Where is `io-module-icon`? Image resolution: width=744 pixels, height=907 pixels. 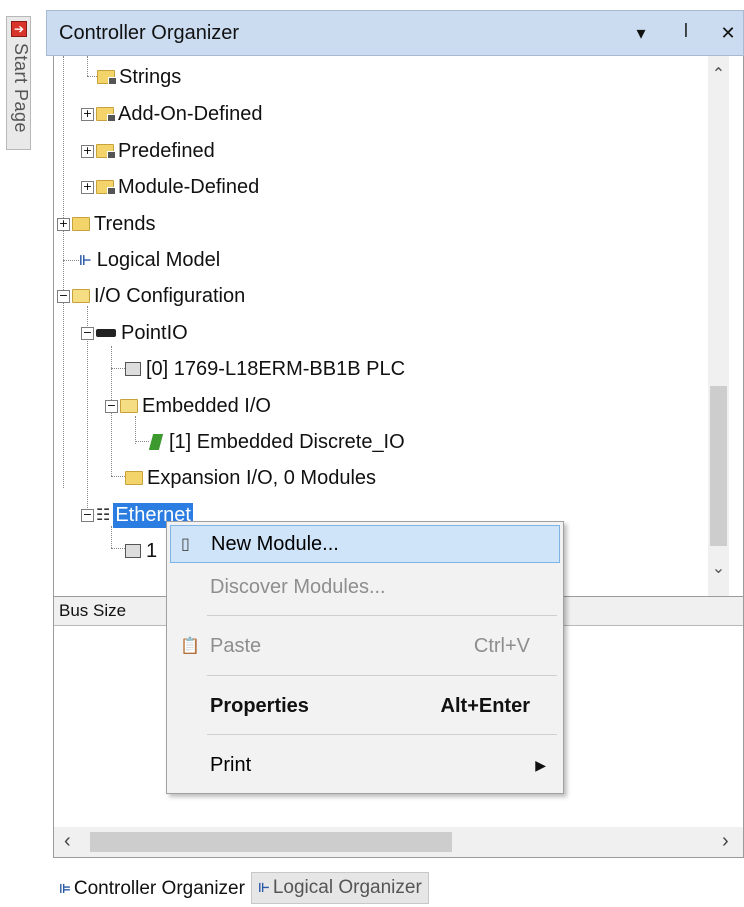 io-module-icon is located at coordinates (156, 442).